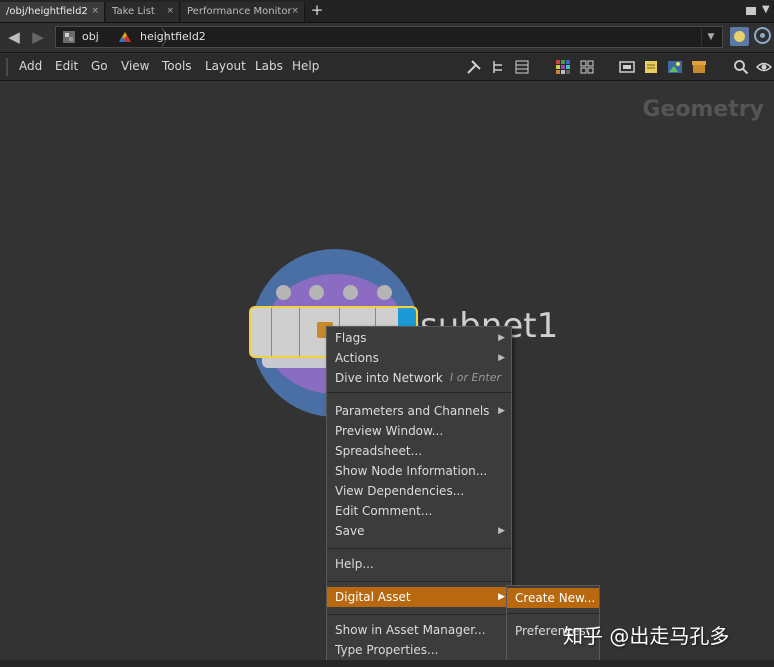 The width and height of the screenshot is (774, 667). Describe the element at coordinates (239, 11) in the screenshot. I see `tab-label: Performance Monitor` at that location.